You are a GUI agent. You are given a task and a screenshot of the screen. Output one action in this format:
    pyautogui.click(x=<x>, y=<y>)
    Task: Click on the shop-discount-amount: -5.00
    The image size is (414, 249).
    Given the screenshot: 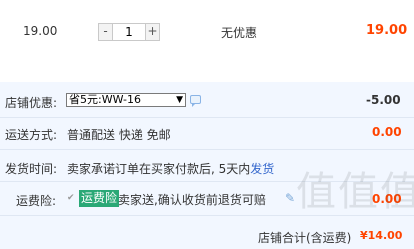 What is the action you would take?
    pyautogui.click(x=383, y=100)
    